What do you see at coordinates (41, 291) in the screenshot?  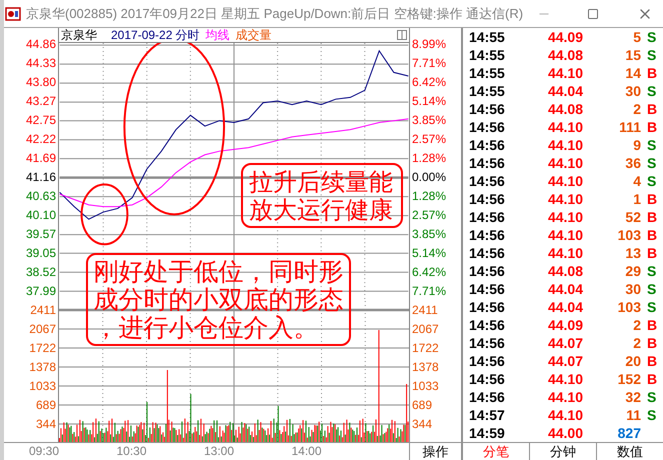 I see `price-axis-label: 37.99` at bounding box center [41, 291].